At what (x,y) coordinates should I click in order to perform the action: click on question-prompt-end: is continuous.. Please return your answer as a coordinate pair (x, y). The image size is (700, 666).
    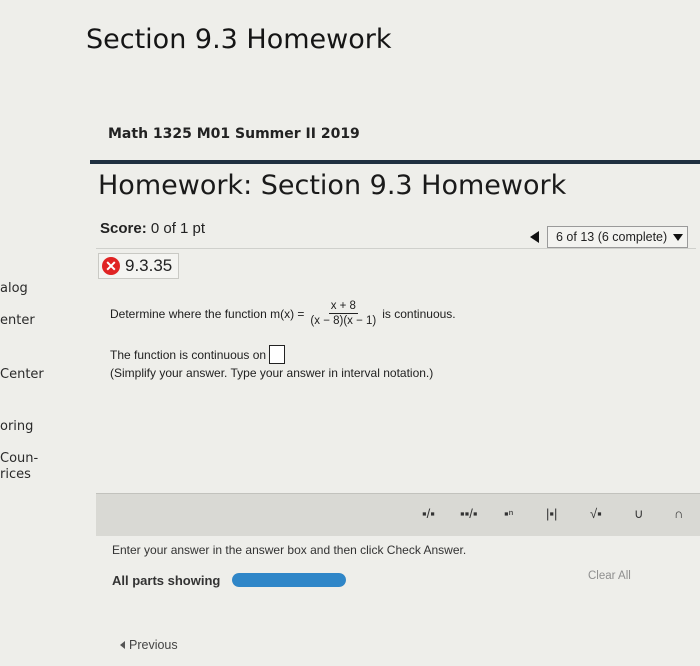
    Looking at the image, I should click on (419, 313).